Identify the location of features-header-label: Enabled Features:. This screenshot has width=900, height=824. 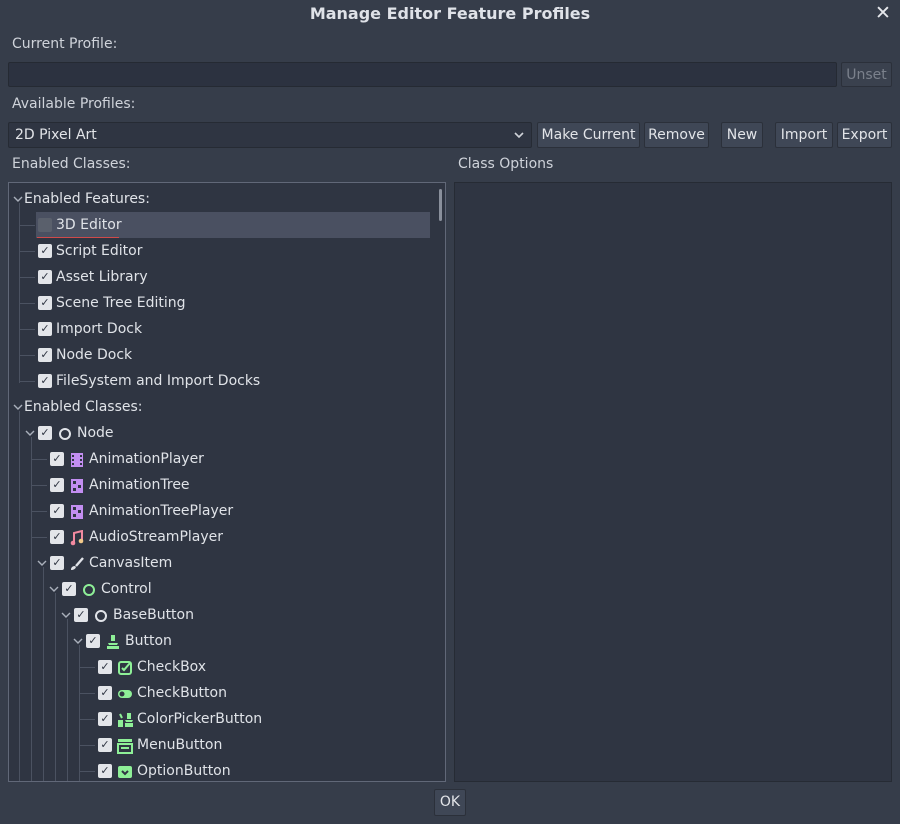
(87, 199).